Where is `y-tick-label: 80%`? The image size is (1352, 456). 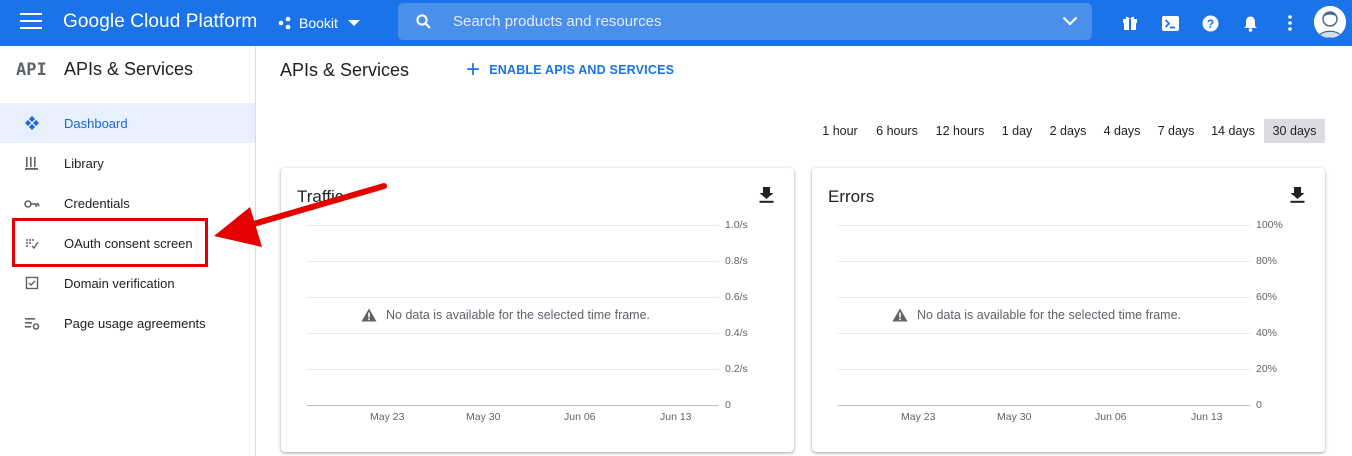
y-tick-label: 80% is located at coordinates (1267, 261).